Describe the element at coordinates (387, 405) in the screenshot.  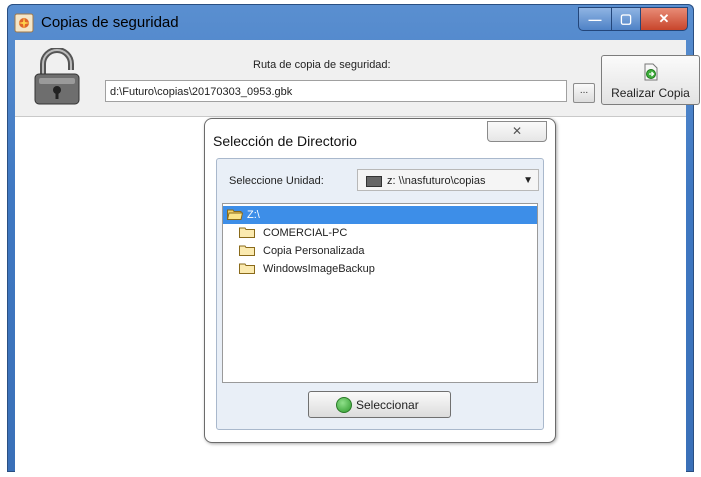
I see `select-button-label: Seleccionar` at that location.